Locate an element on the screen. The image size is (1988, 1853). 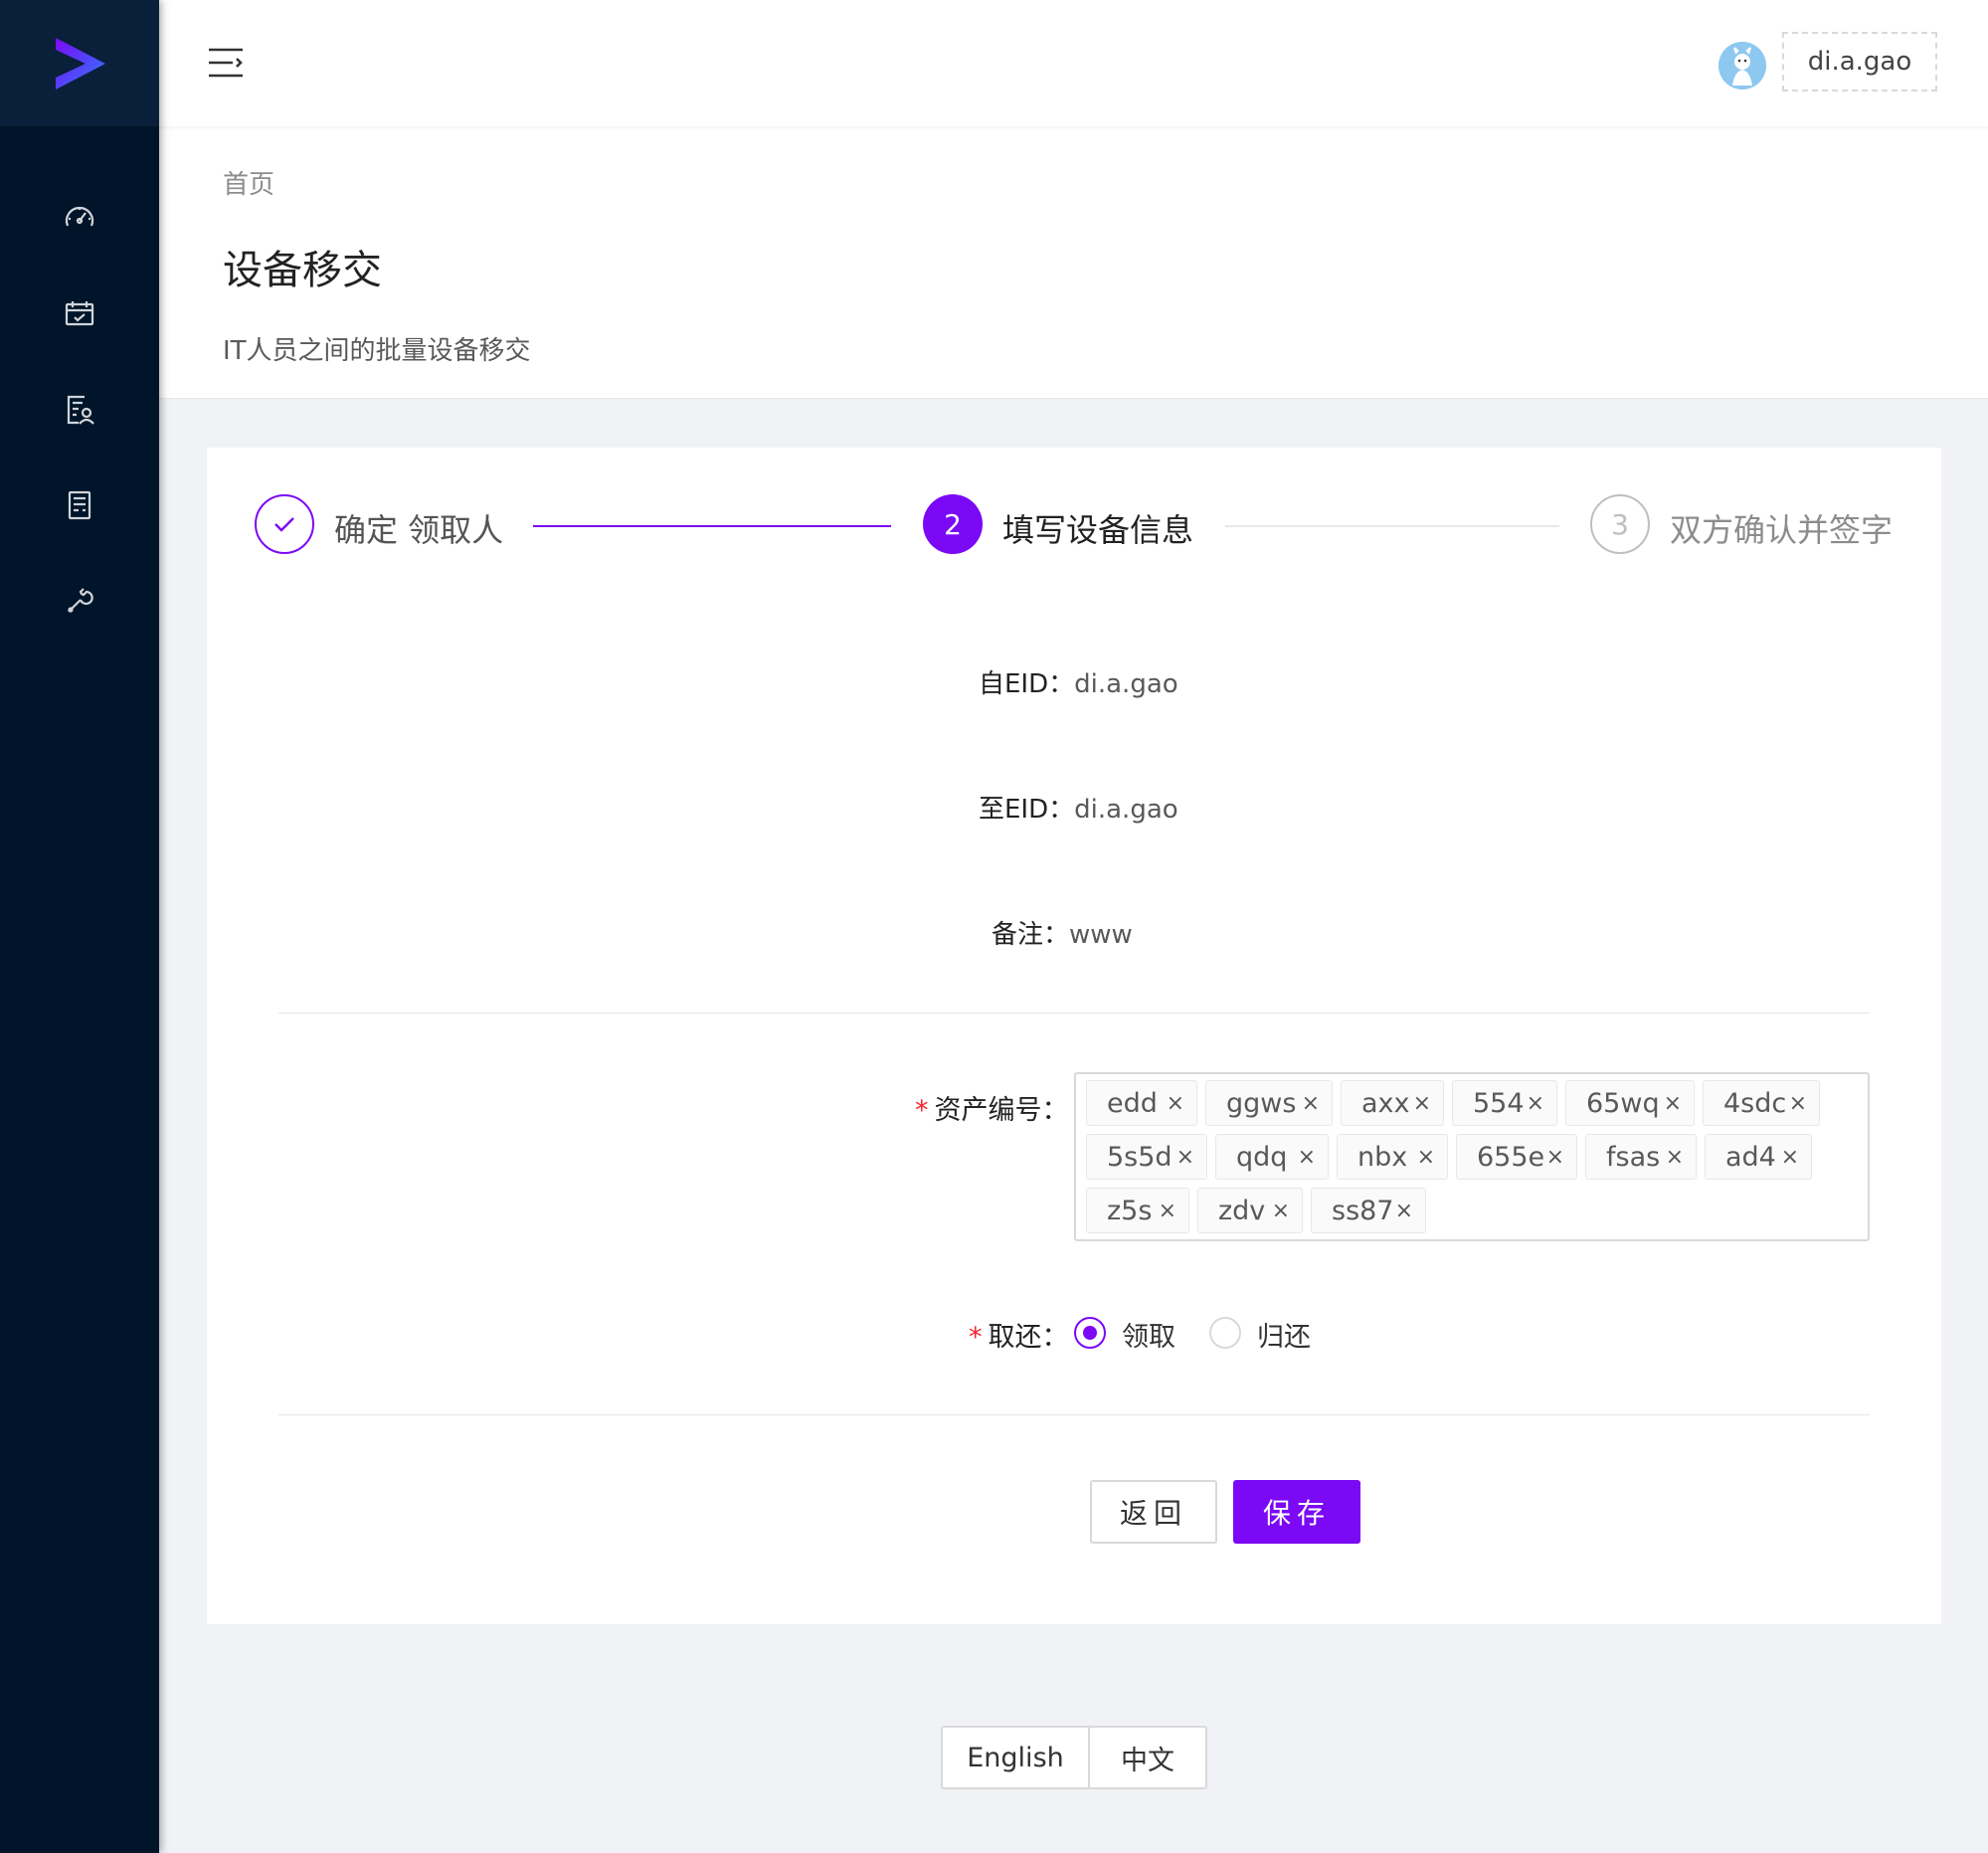
asset-tag: zdv × is located at coordinates (1250, 1210).